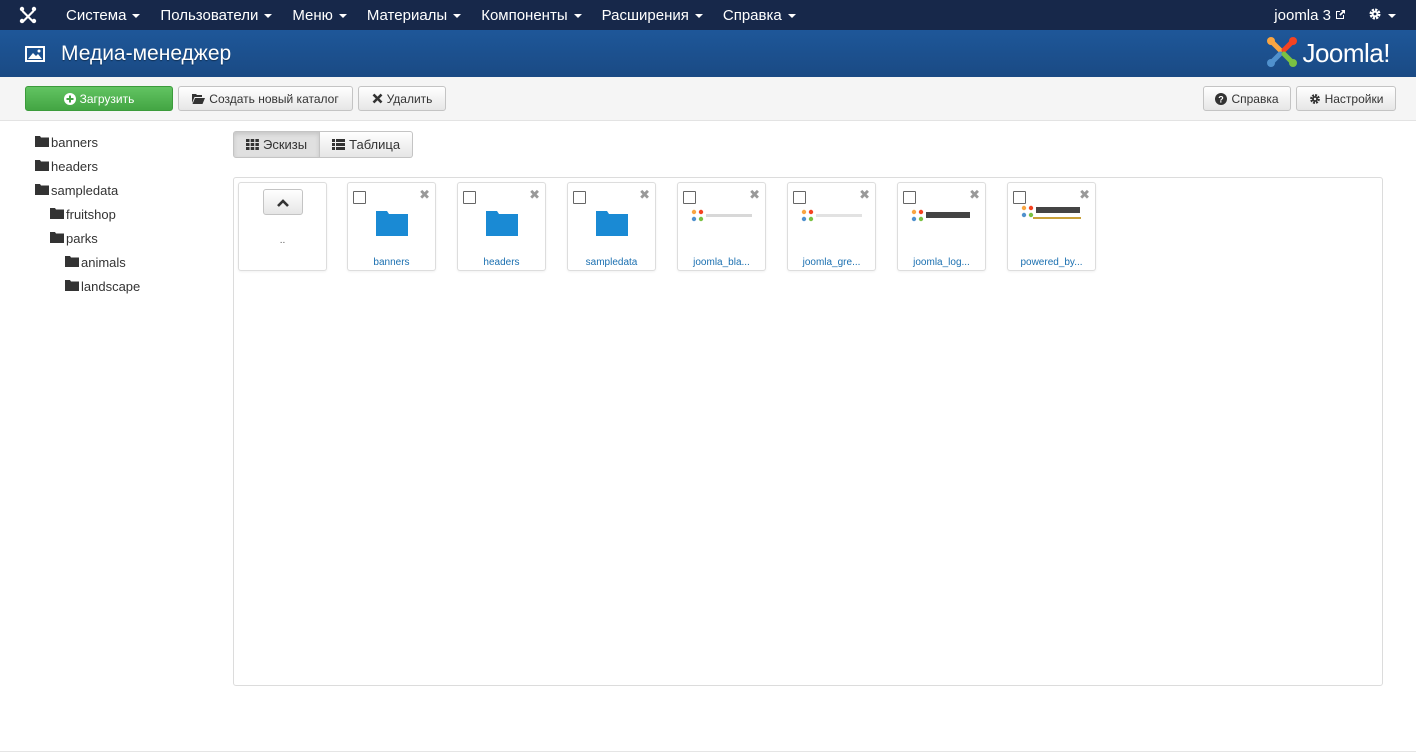 The width and height of the screenshot is (1416, 753). Describe the element at coordinates (1346, 98) in the screenshot. I see `options-button: Настройки` at that location.